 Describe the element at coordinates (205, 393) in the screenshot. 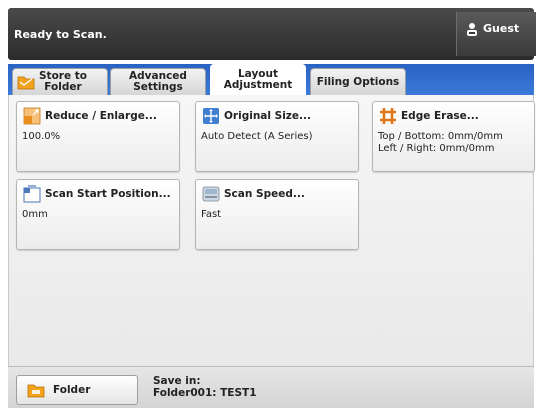

I see `save-in-value: Folder001: TEST1` at that location.